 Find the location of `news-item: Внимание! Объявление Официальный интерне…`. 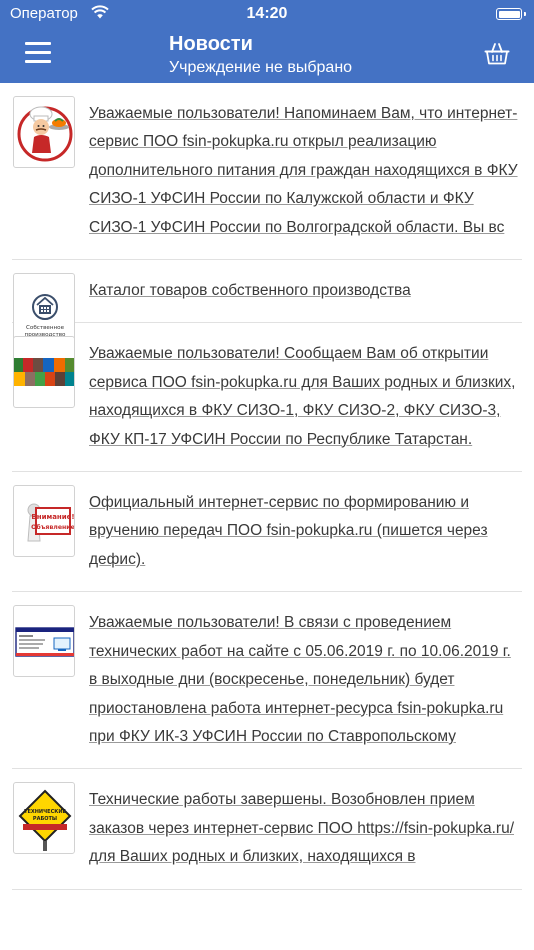

news-item: Внимание! Объявление Официальный интерне… is located at coordinates (267, 532).